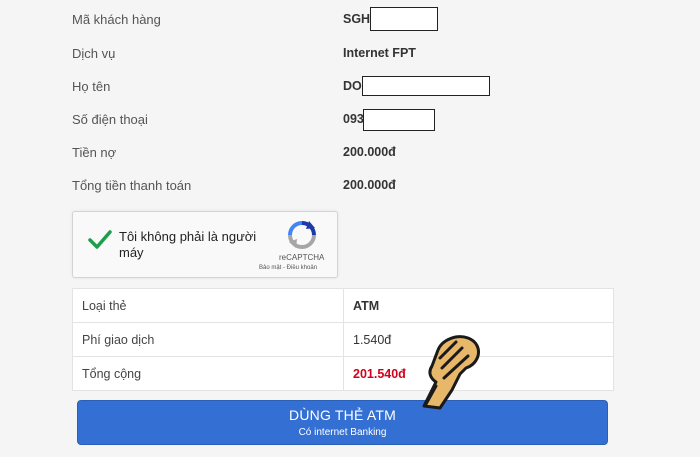  Describe the element at coordinates (110, 119) in the screenshot. I see `phone-label: Số điện thoại` at that location.